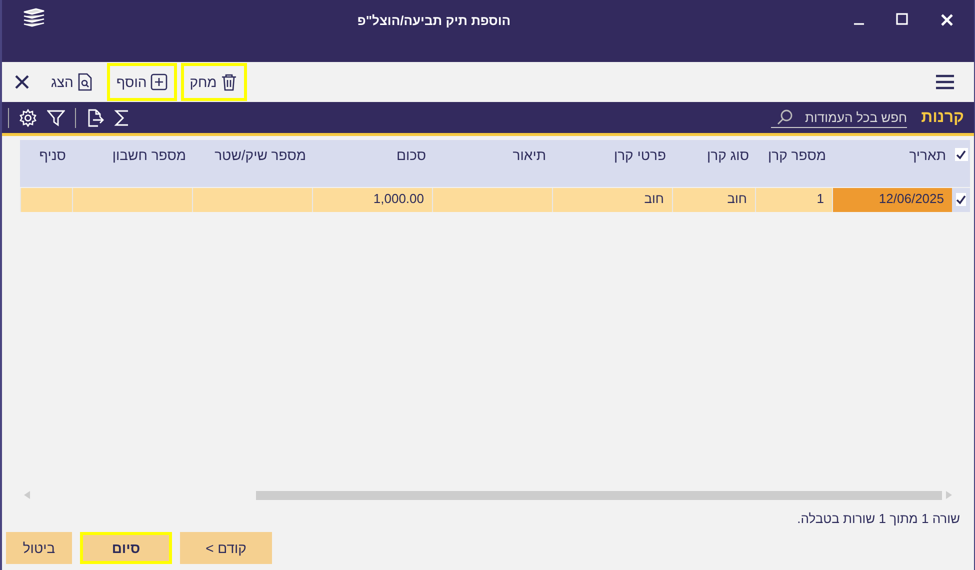 The width and height of the screenshot is (975, 570). I want to click on plus-icon, so click(159, 82).